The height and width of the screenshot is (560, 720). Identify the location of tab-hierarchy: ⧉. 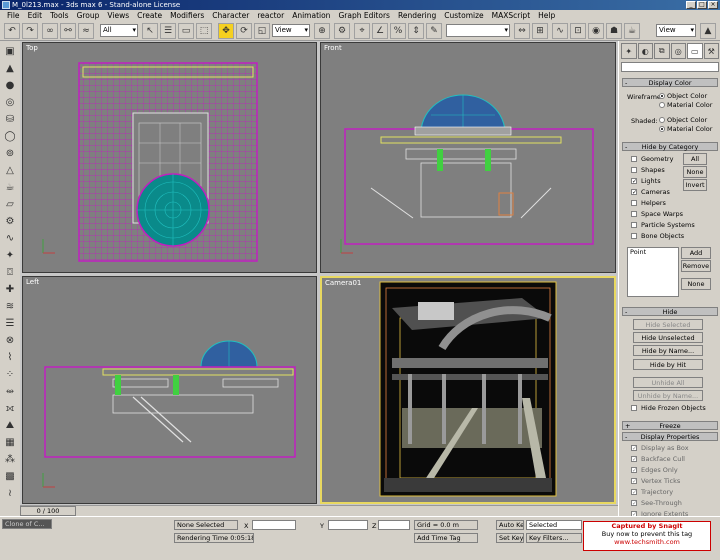
(662, 51).